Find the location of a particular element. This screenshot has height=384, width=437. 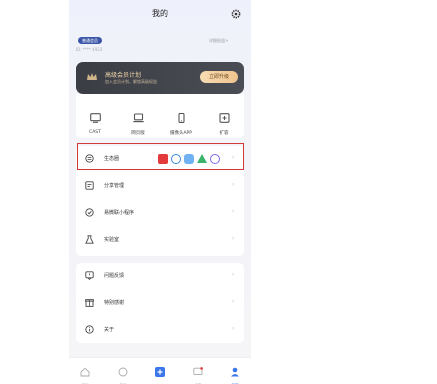

menu-item-about: 关于 › is located at coordinates (160, 330).